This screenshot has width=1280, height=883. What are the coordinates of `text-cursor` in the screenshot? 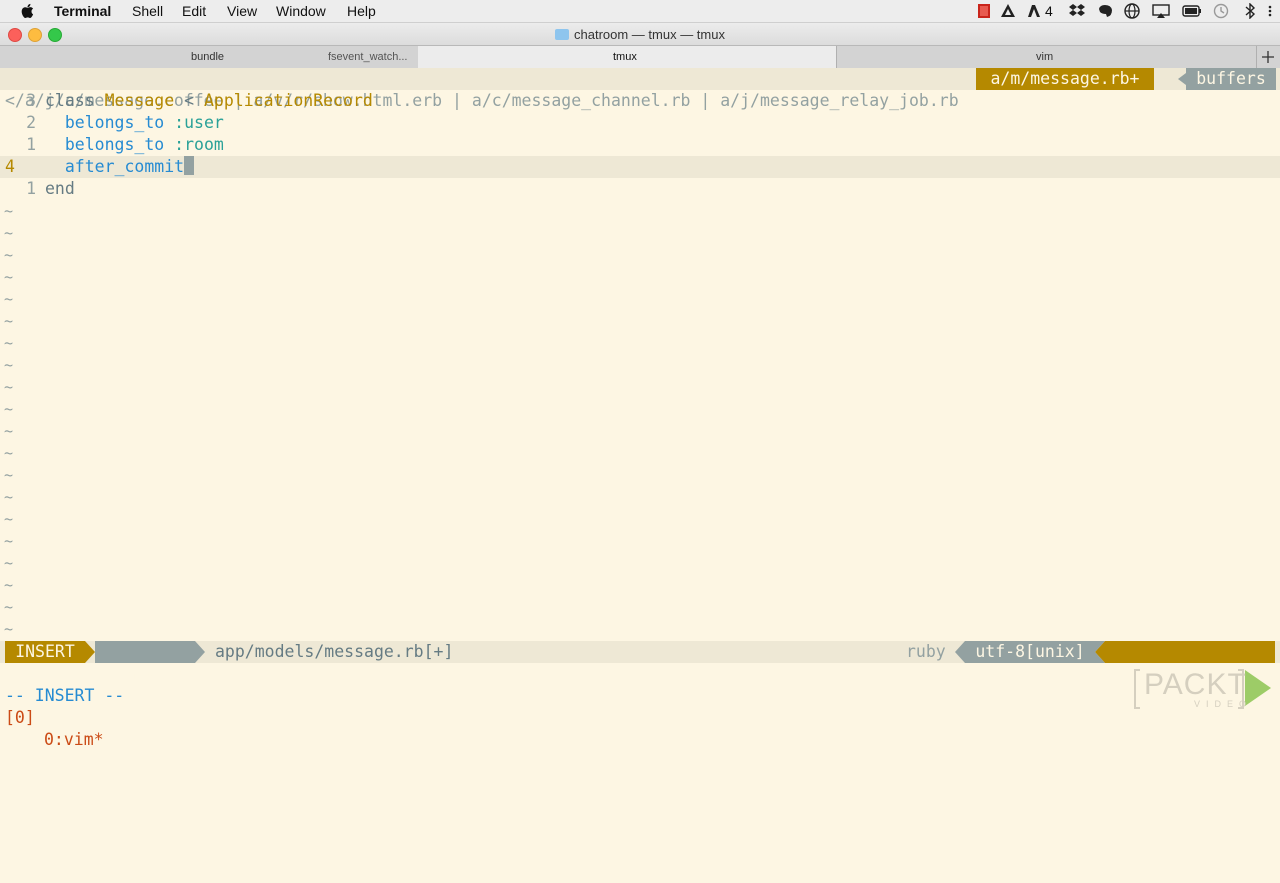 It's located at (189, 165).